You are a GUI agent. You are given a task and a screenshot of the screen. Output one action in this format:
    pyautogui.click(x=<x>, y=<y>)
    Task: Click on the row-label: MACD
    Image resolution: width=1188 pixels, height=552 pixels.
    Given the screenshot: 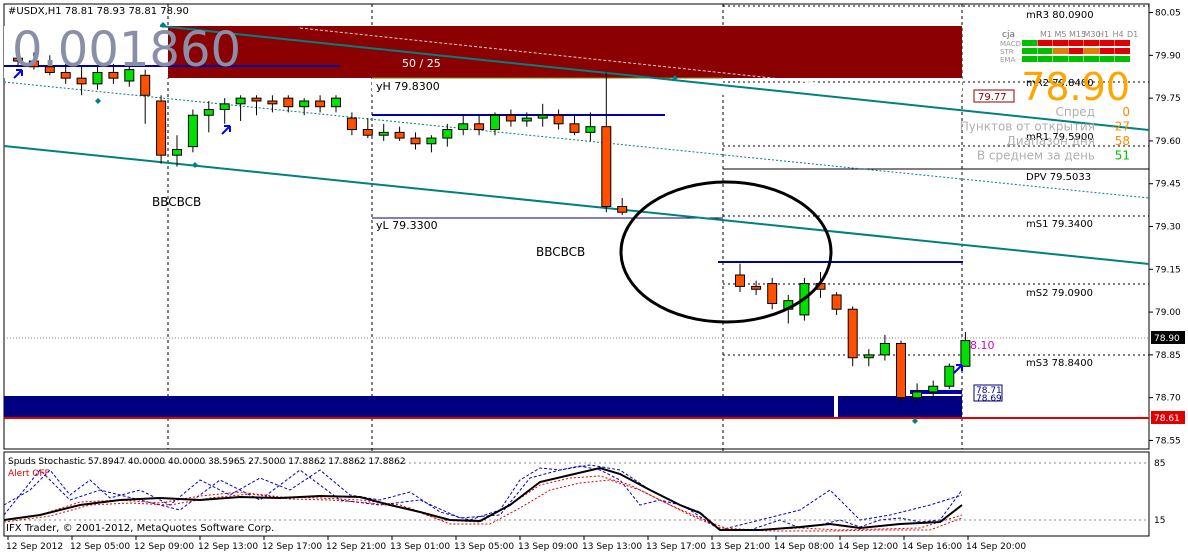 What is the action you would take?
    pyautogui.click(x=1010, y=44)
    